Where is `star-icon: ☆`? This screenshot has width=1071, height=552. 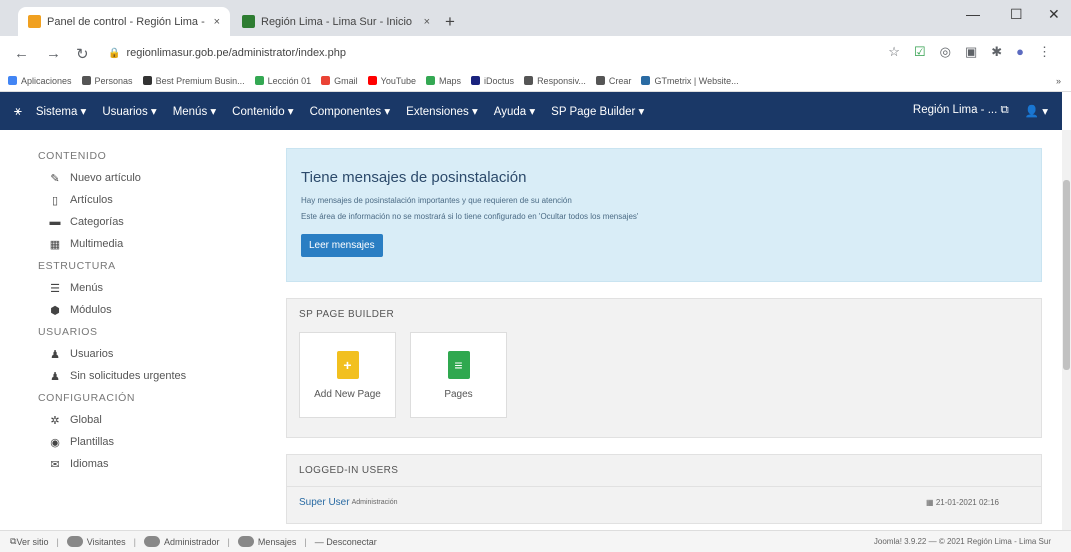 star-icon: ☆ is located at coordinates (894, 52).